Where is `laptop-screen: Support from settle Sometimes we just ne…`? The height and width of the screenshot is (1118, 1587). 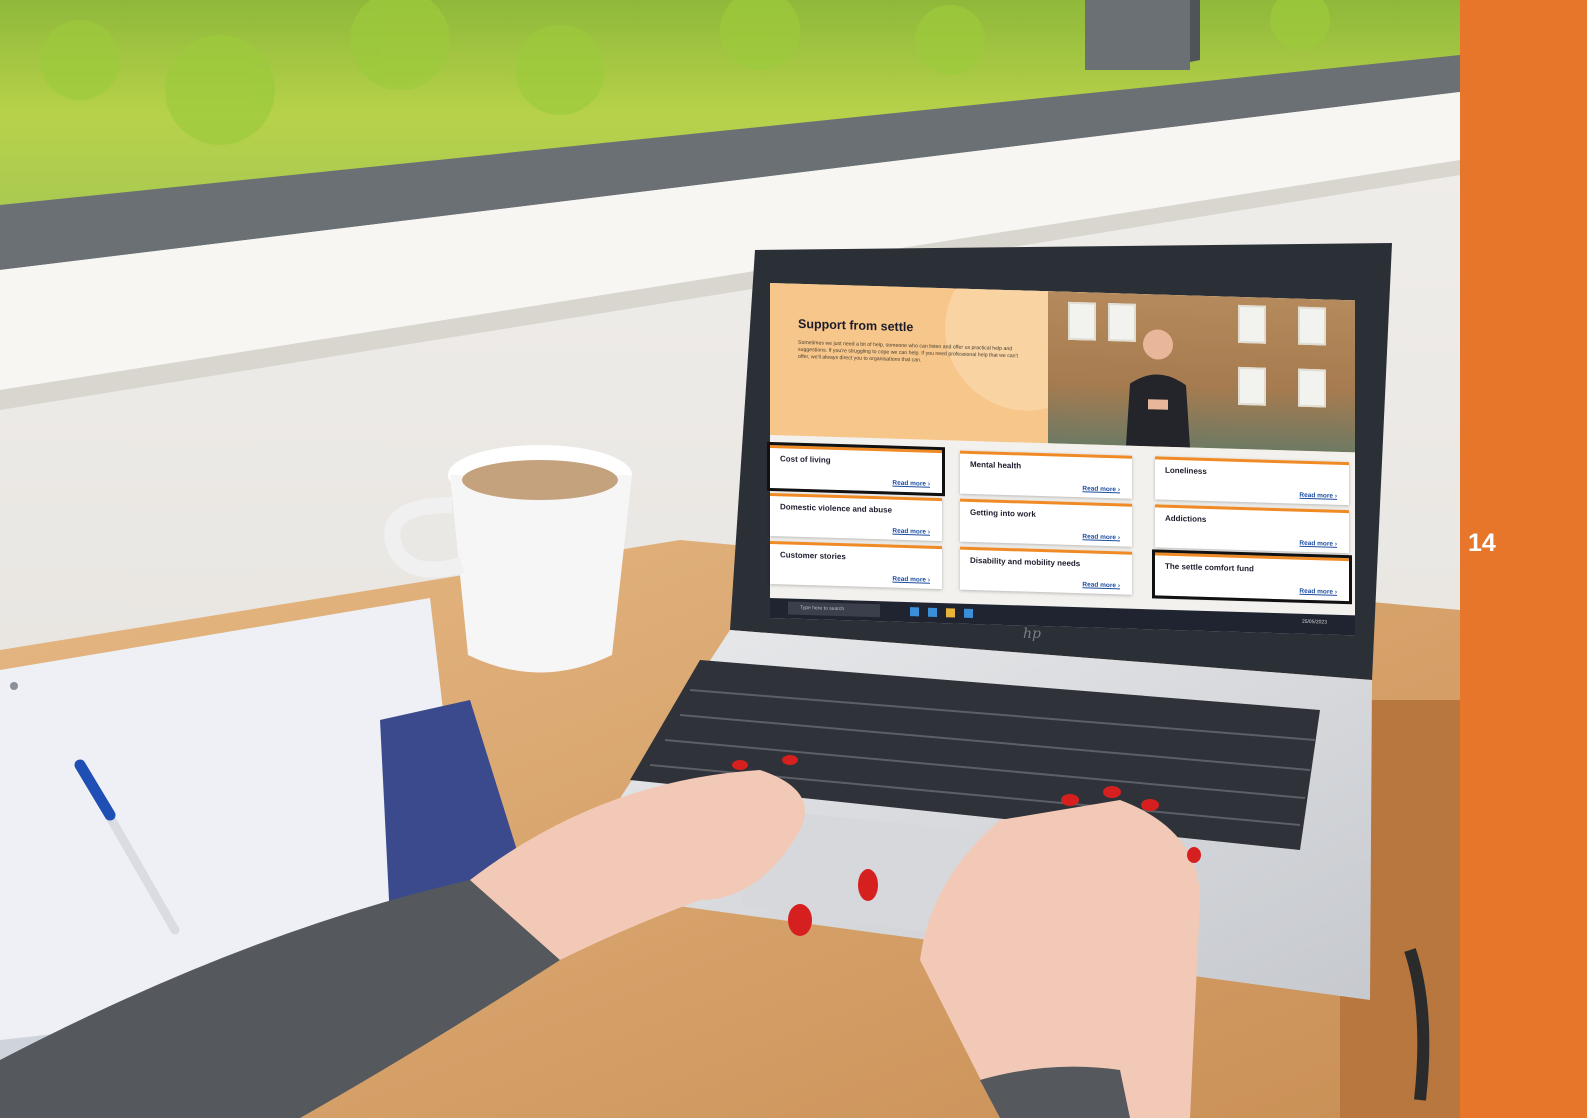
laptop-screen: Support from settle Sometimes we just ne… is located at coordinates (1061, 459).